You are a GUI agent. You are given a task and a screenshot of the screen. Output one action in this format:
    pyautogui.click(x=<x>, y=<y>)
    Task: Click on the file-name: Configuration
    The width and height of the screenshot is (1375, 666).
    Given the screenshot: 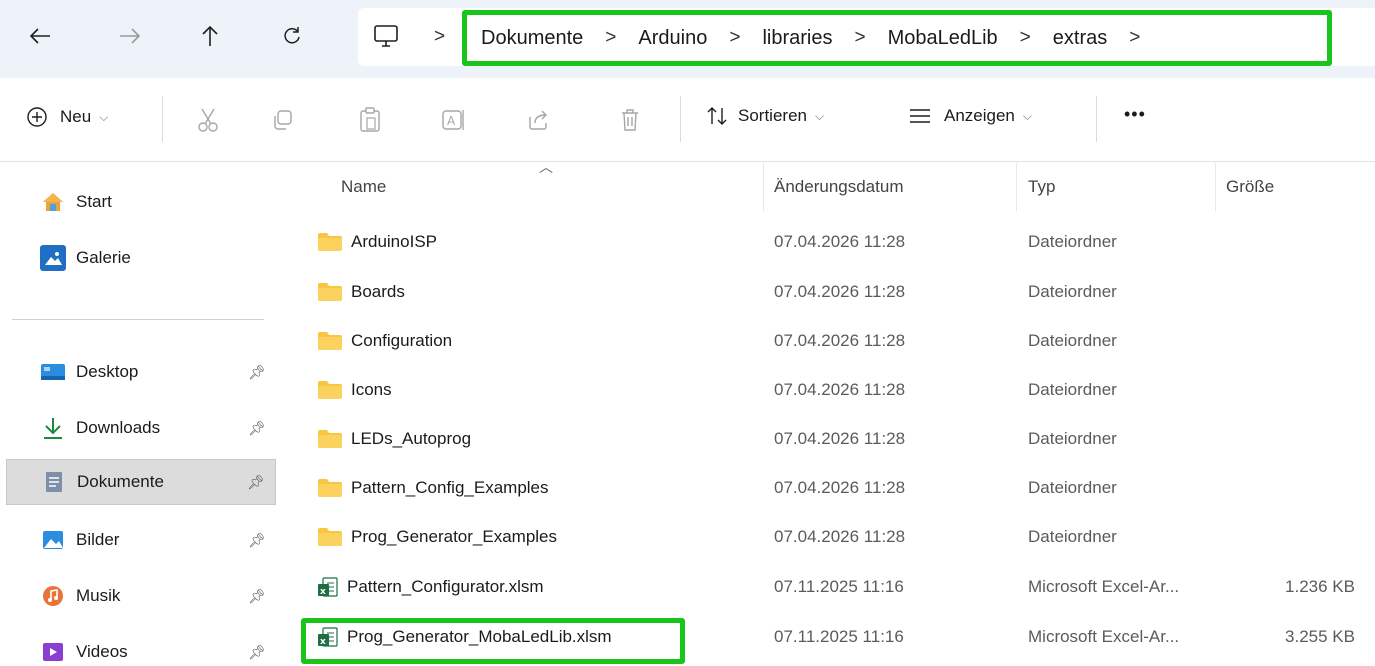 What is the action you would take?
    pyautogui.click(x=402, y=340)
    